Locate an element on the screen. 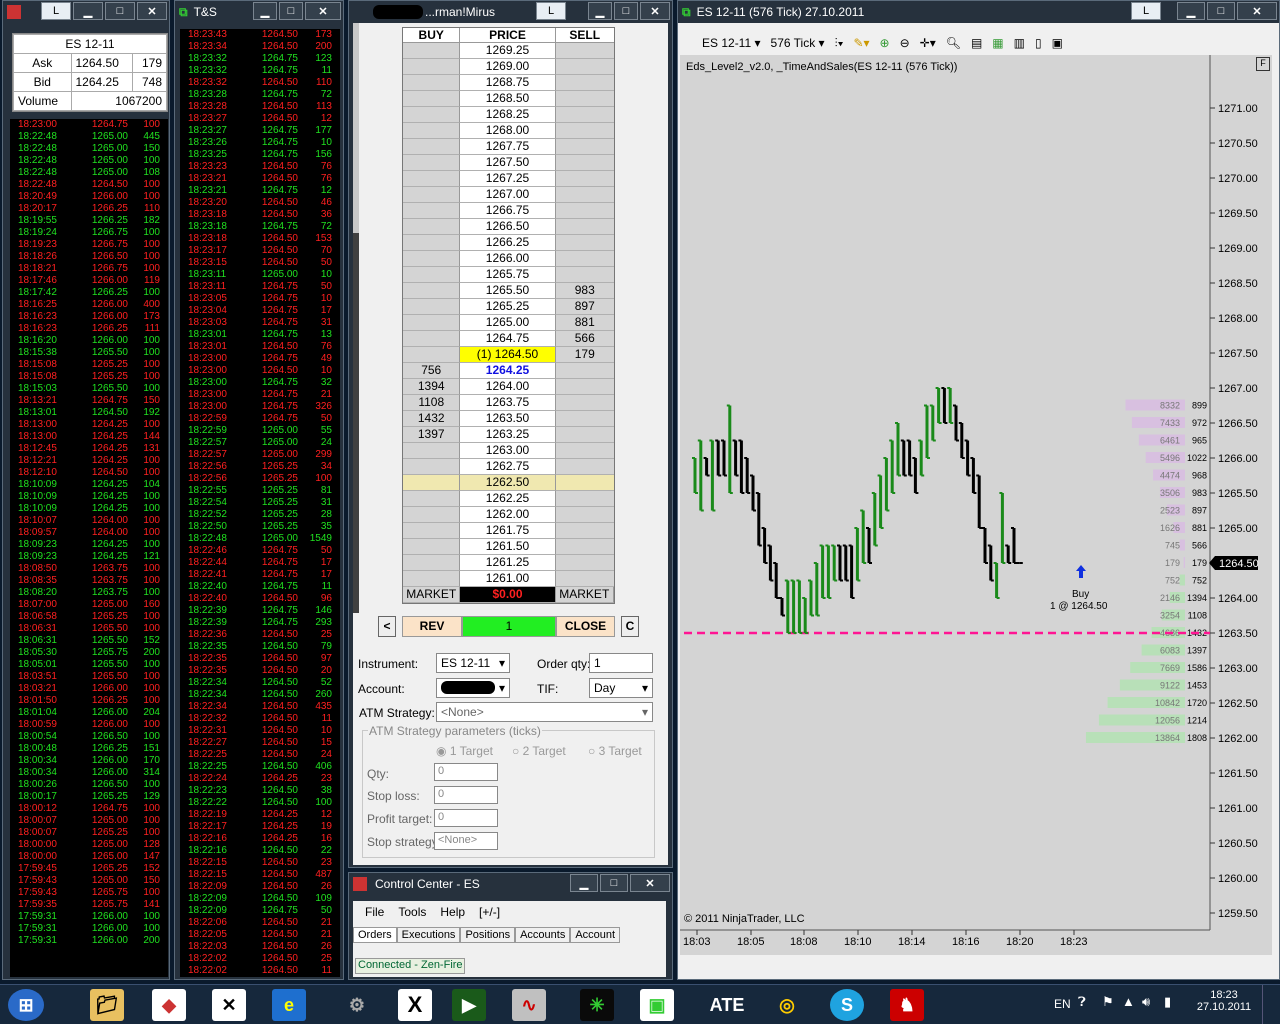 The image size is (1280, 1024). ladder-row: 1268.50 is located at coordinates (508, 99).